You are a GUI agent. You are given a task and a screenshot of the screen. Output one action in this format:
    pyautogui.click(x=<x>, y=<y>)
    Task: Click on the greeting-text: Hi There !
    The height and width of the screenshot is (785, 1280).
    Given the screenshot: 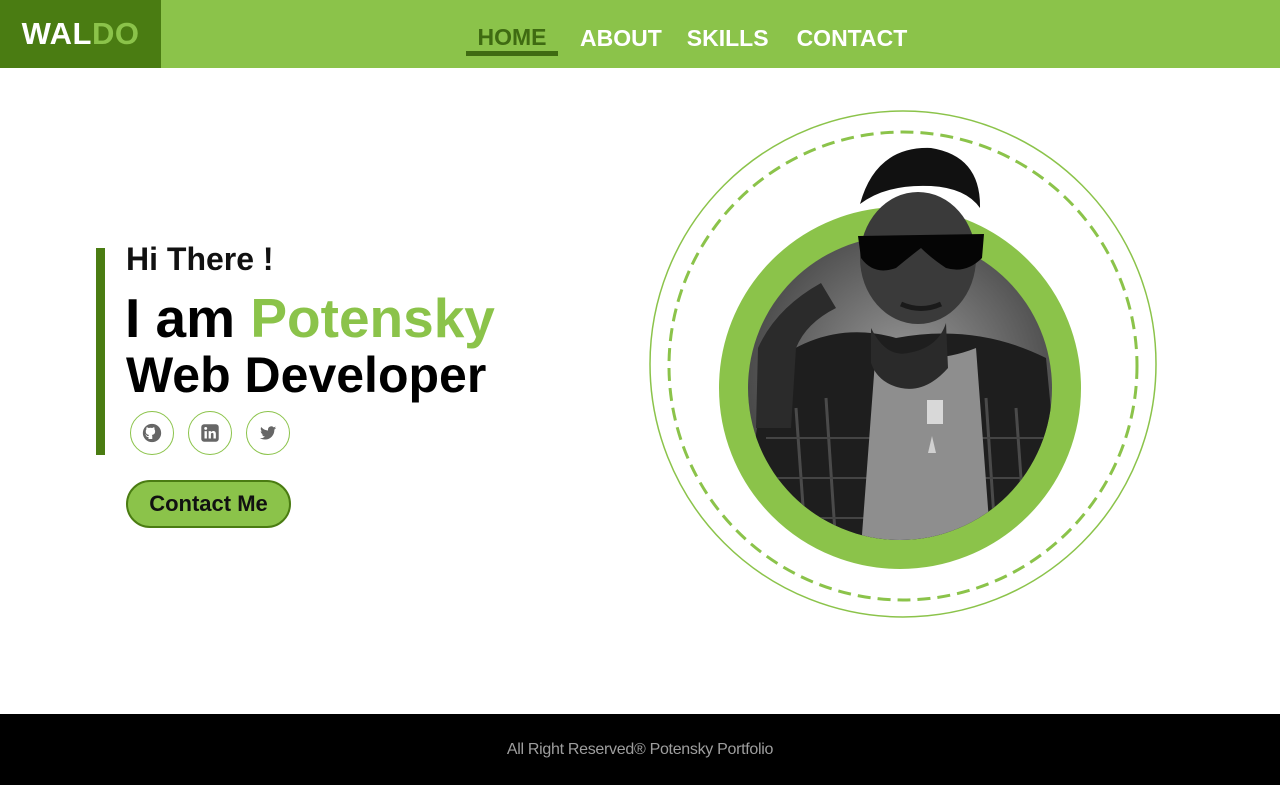 What is the action you would take?
    pyautogui.click(x=200, y=259)
    